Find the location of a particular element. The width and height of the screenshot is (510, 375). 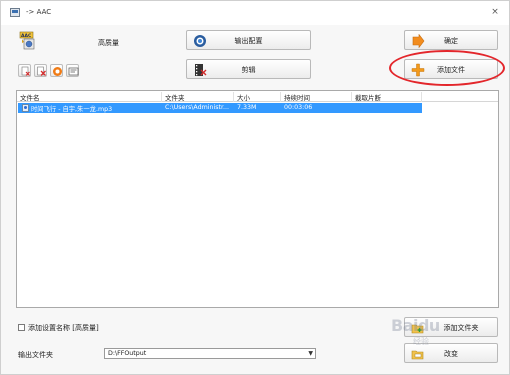

output-config-button: 输出配置 is located at coordinates (248, 40).